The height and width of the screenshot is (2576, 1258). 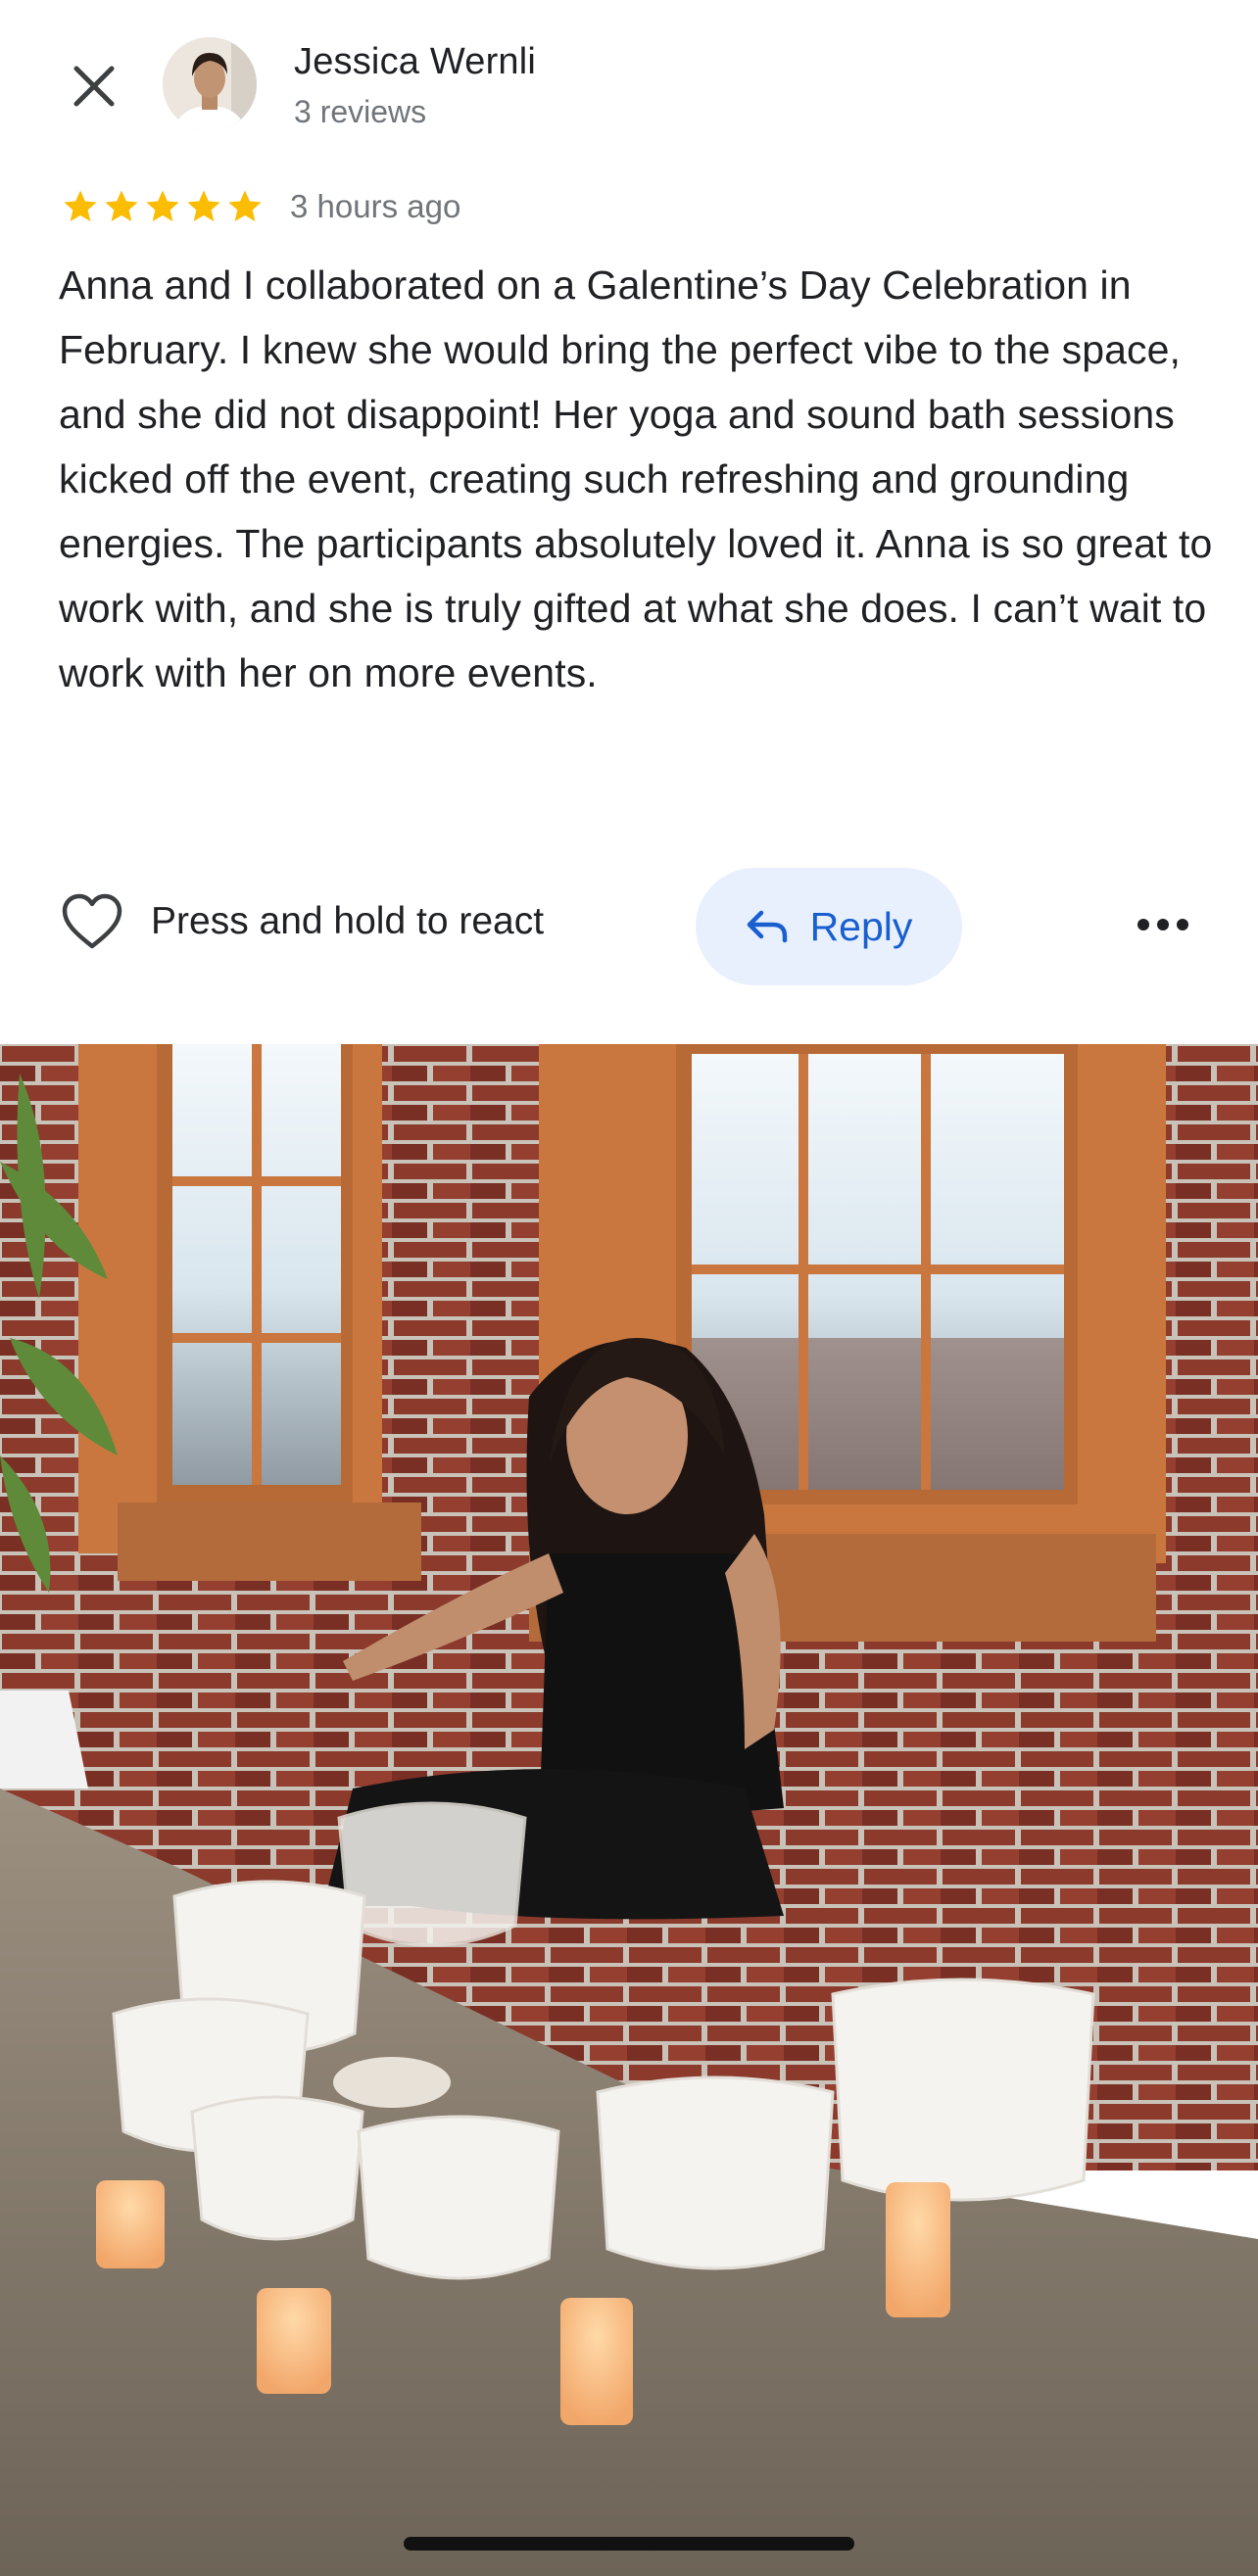 What do you see at coordinates (861, 926) in the screenshot?
I see `reply-label: Reply` at bounding box center [861, 926].